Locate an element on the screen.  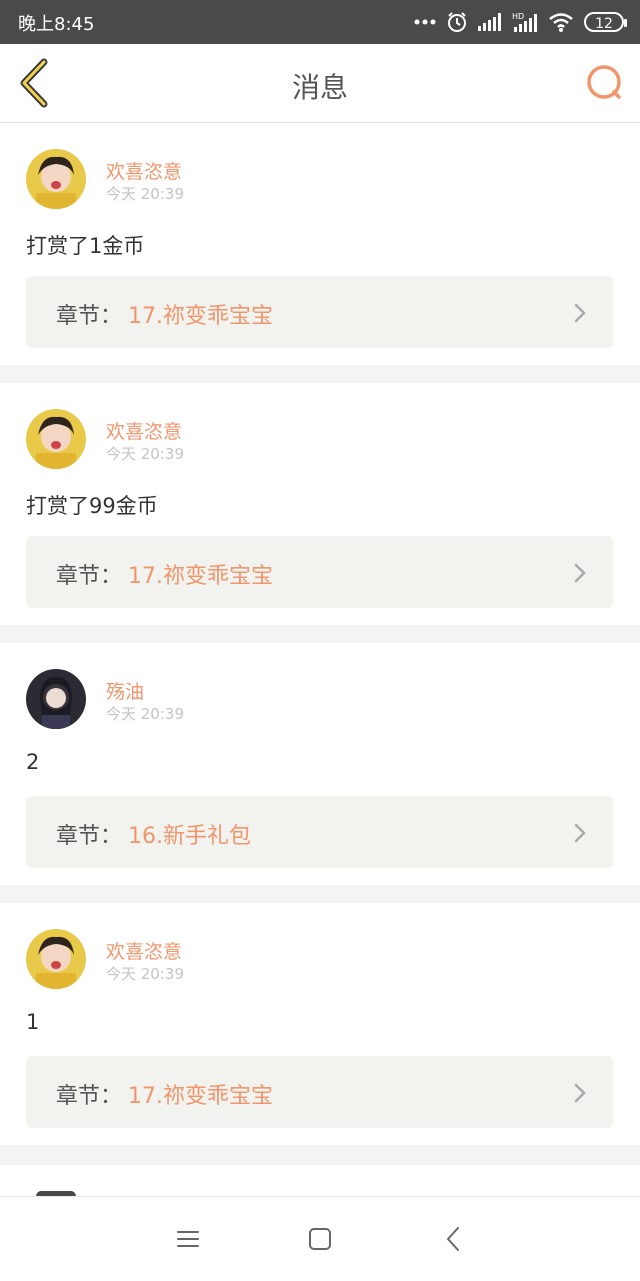
page-title: 消息 is located at coordinates (319, 87).